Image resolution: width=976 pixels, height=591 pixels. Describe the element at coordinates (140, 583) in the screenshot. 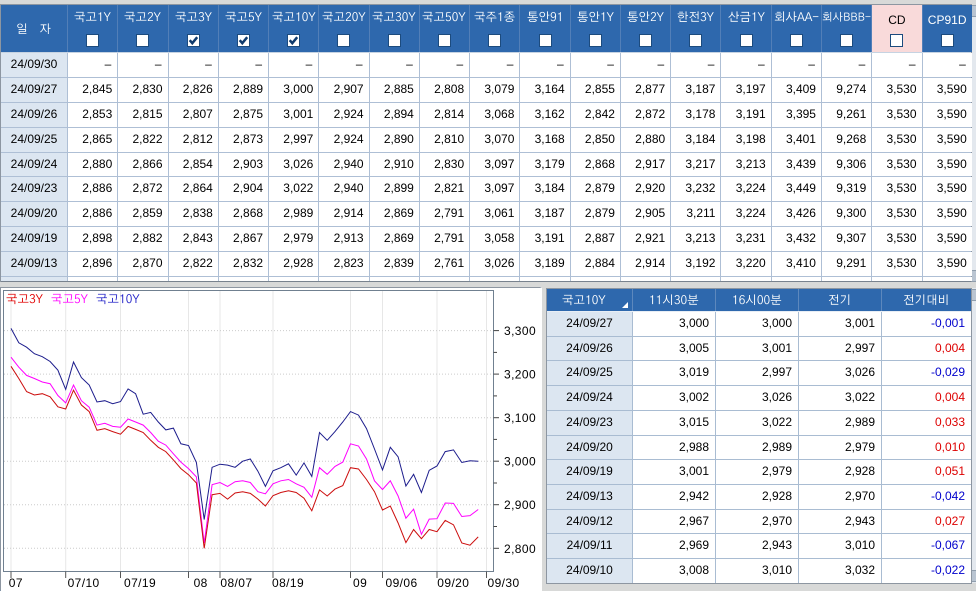

I see `svg-text: 07/19` at that location.